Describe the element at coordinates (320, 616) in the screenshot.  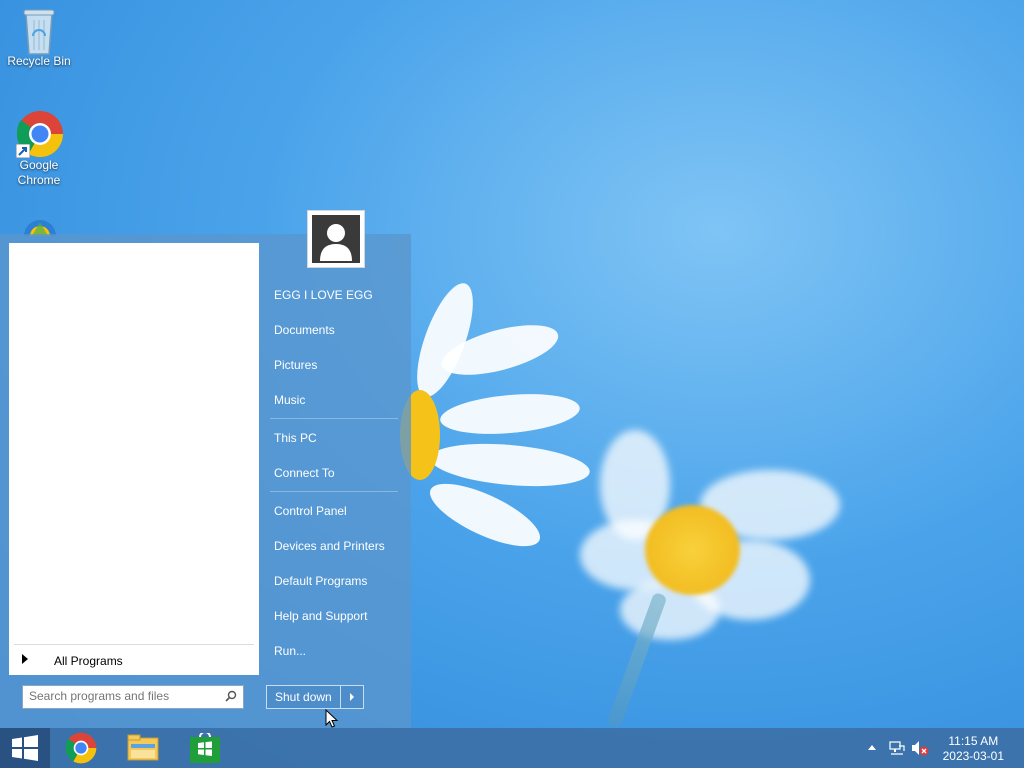
I see `start-item-help-support: Help and Support` at that location.